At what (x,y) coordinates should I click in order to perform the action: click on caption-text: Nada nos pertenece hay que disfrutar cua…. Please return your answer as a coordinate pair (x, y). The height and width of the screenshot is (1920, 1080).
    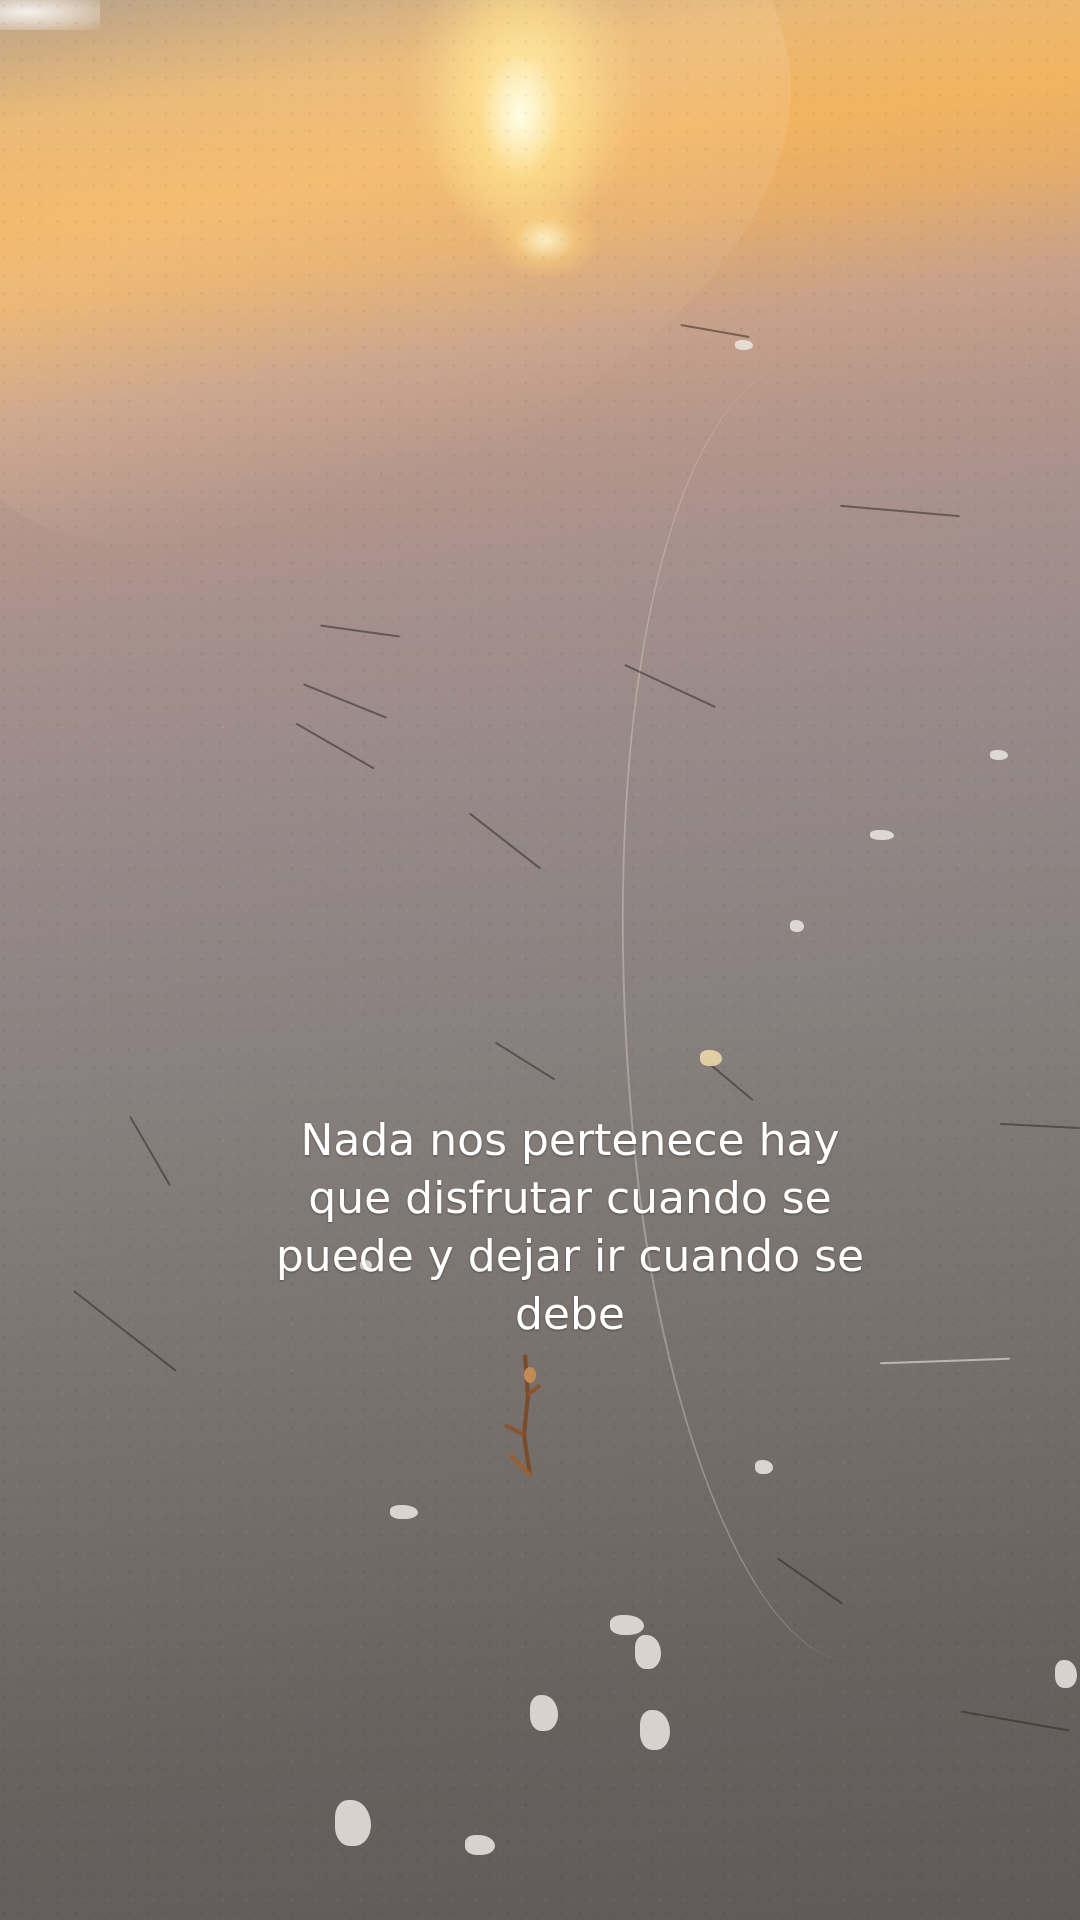
    Looking at the image, I should click on (570, 1228).